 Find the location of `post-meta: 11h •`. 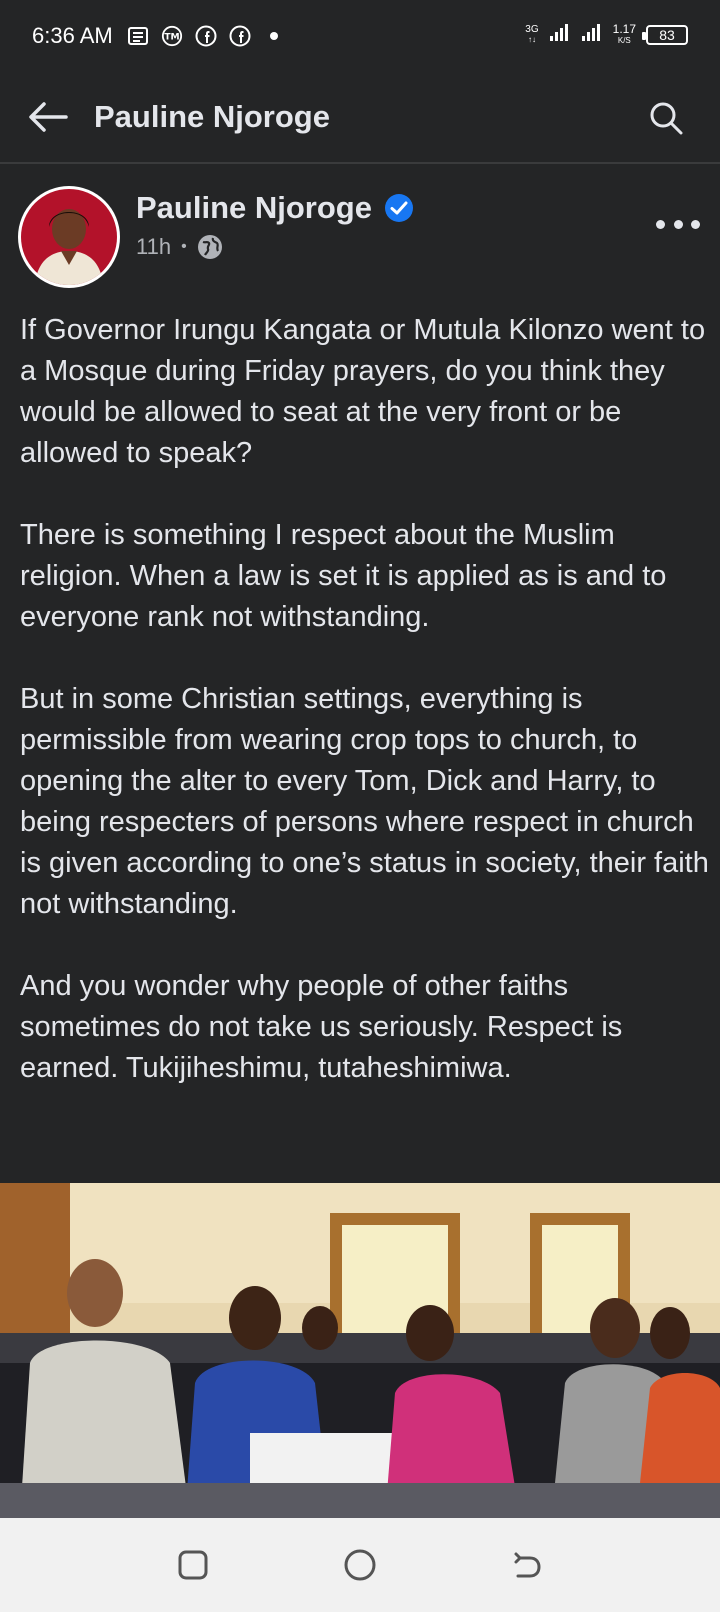

post-meta: 11h • is located at coordinates (179, 247).